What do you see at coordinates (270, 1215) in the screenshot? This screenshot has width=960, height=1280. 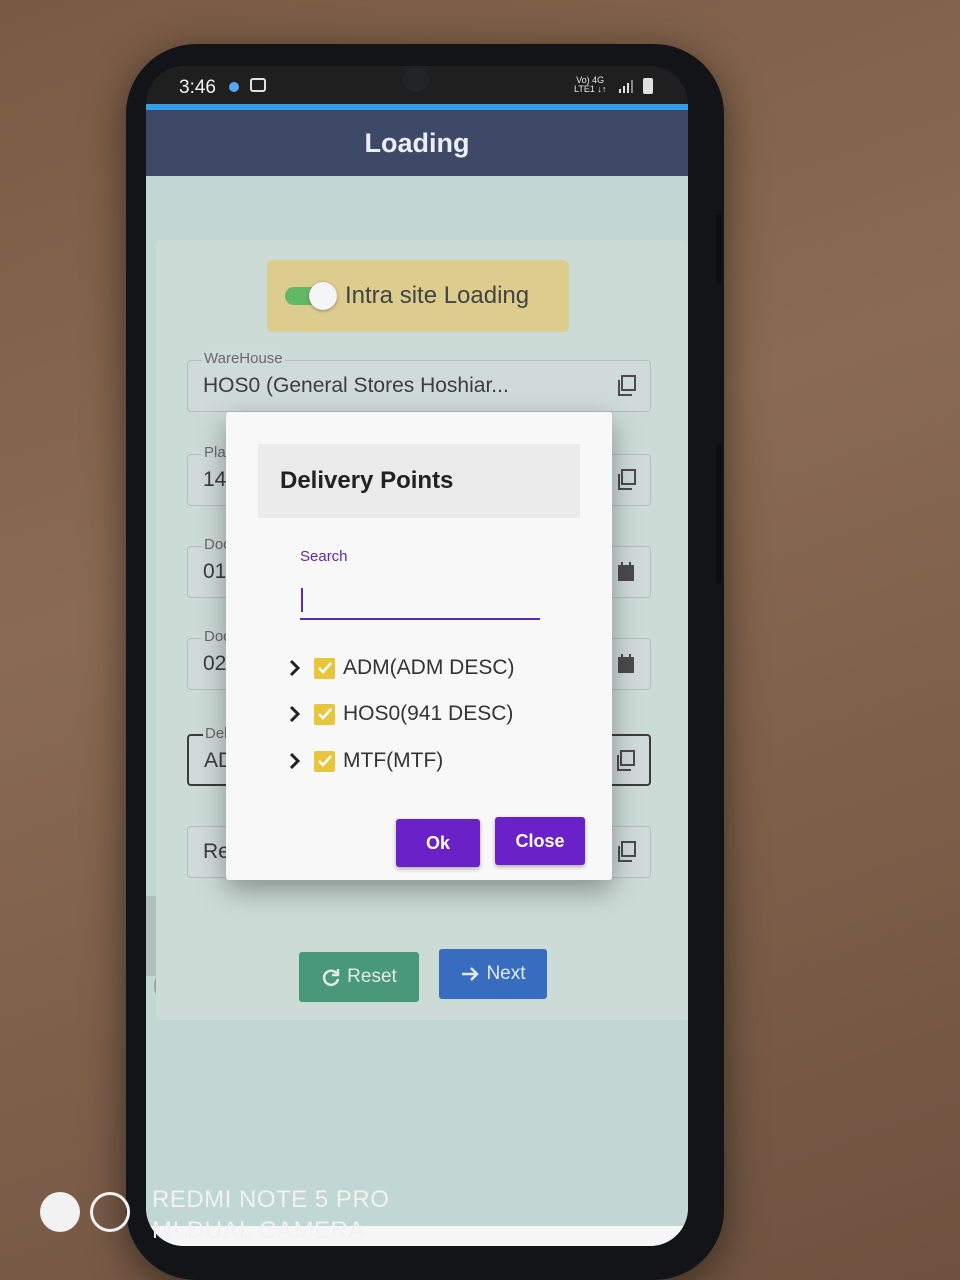 I see `camera-watermark-text: REDMI NOTE 5 PRO MI DUAL CAMERA` at bounding box center [270, 1215].